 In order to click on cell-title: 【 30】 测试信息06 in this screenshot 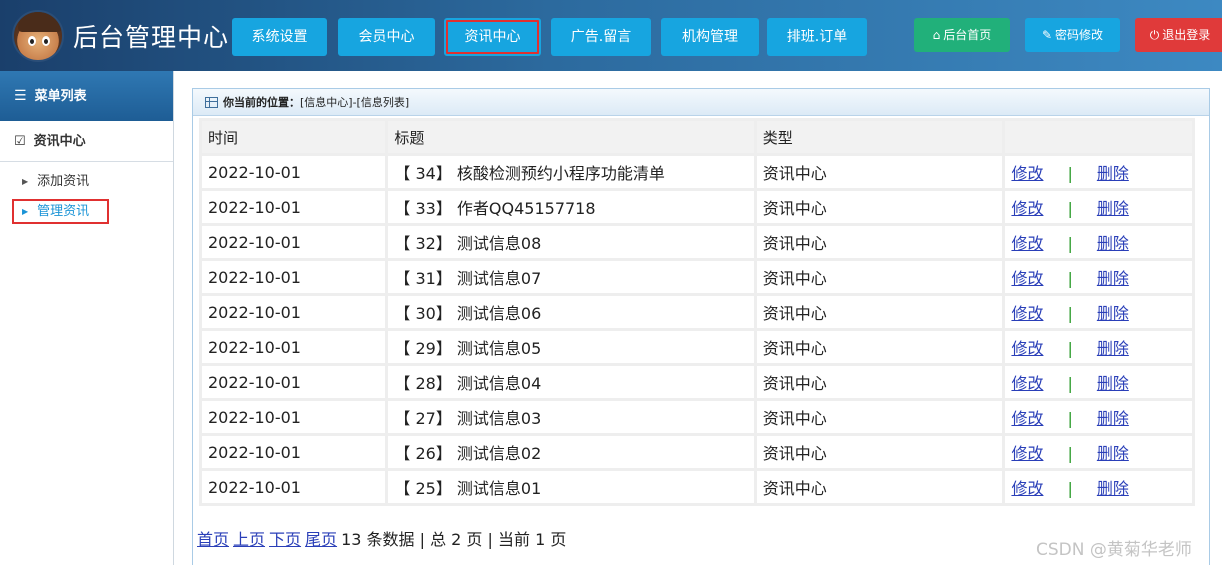, I will do `click(571, 312)`.